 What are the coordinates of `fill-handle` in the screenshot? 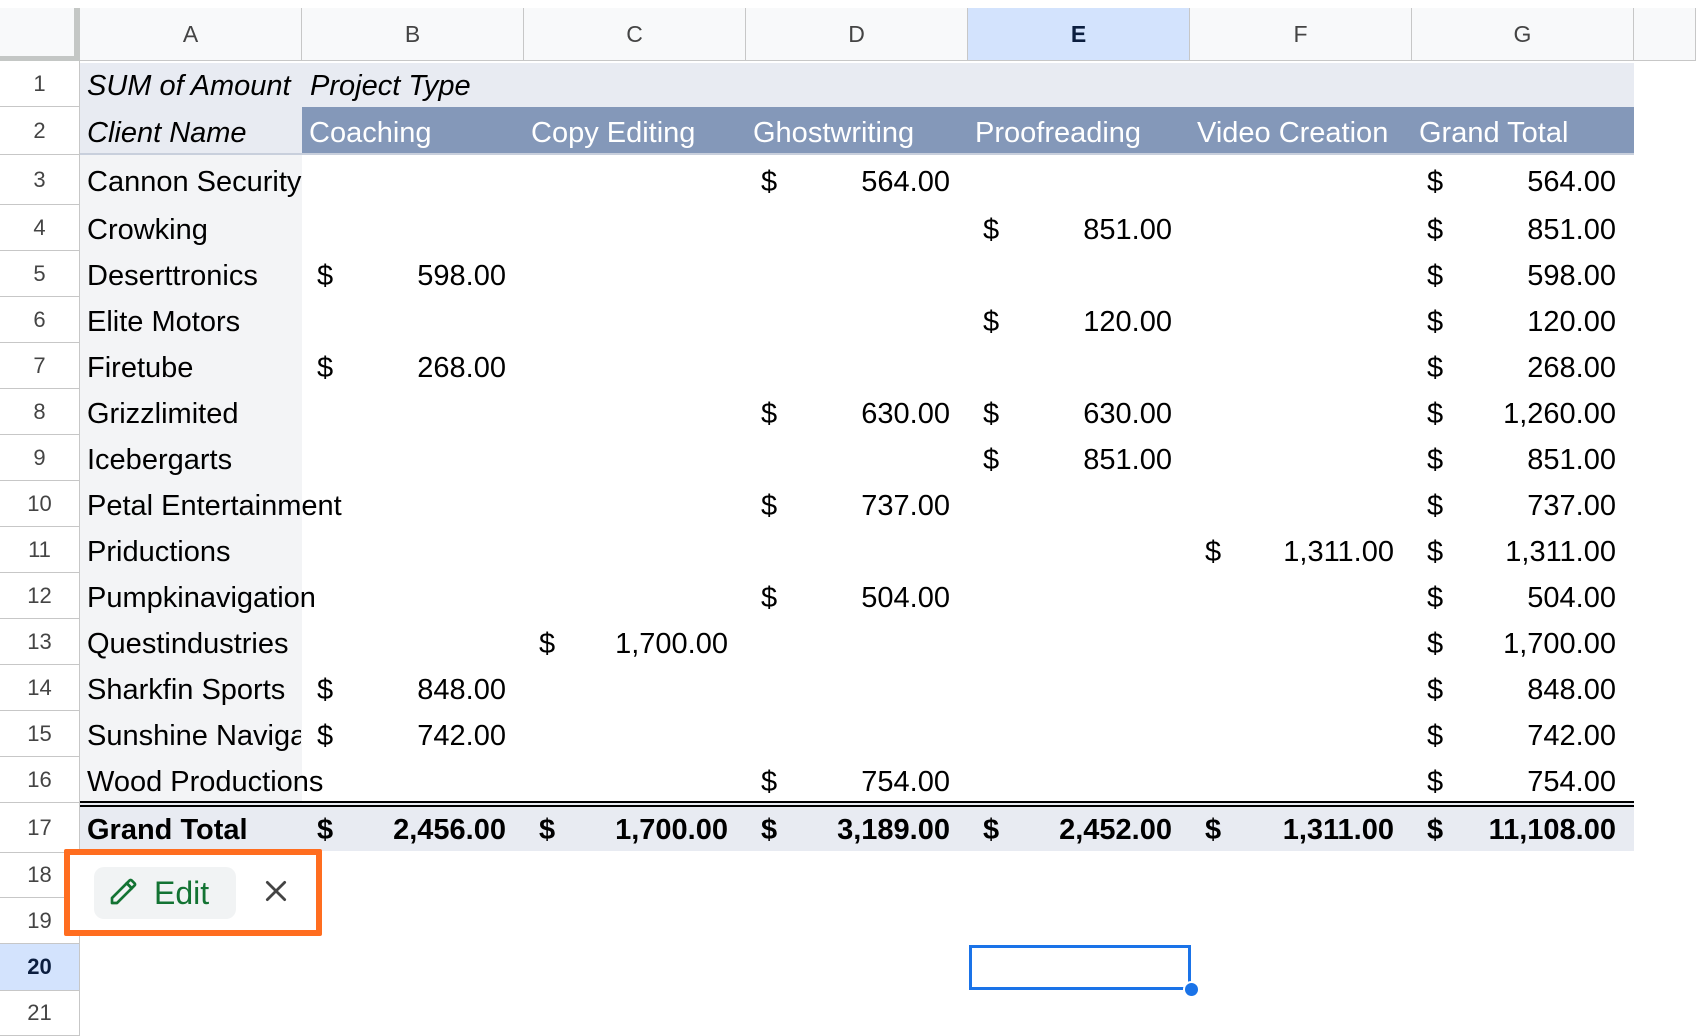 It's located at (1191, 989).